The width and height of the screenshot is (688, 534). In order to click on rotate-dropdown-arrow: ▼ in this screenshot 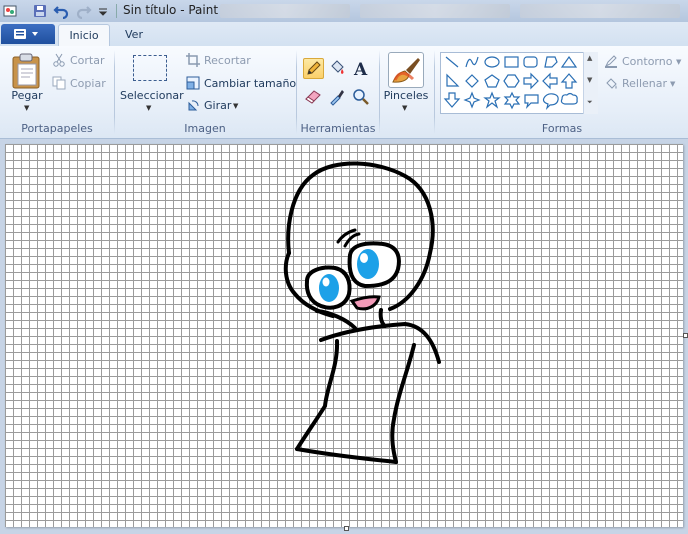, I will do `click(235, 106)`.